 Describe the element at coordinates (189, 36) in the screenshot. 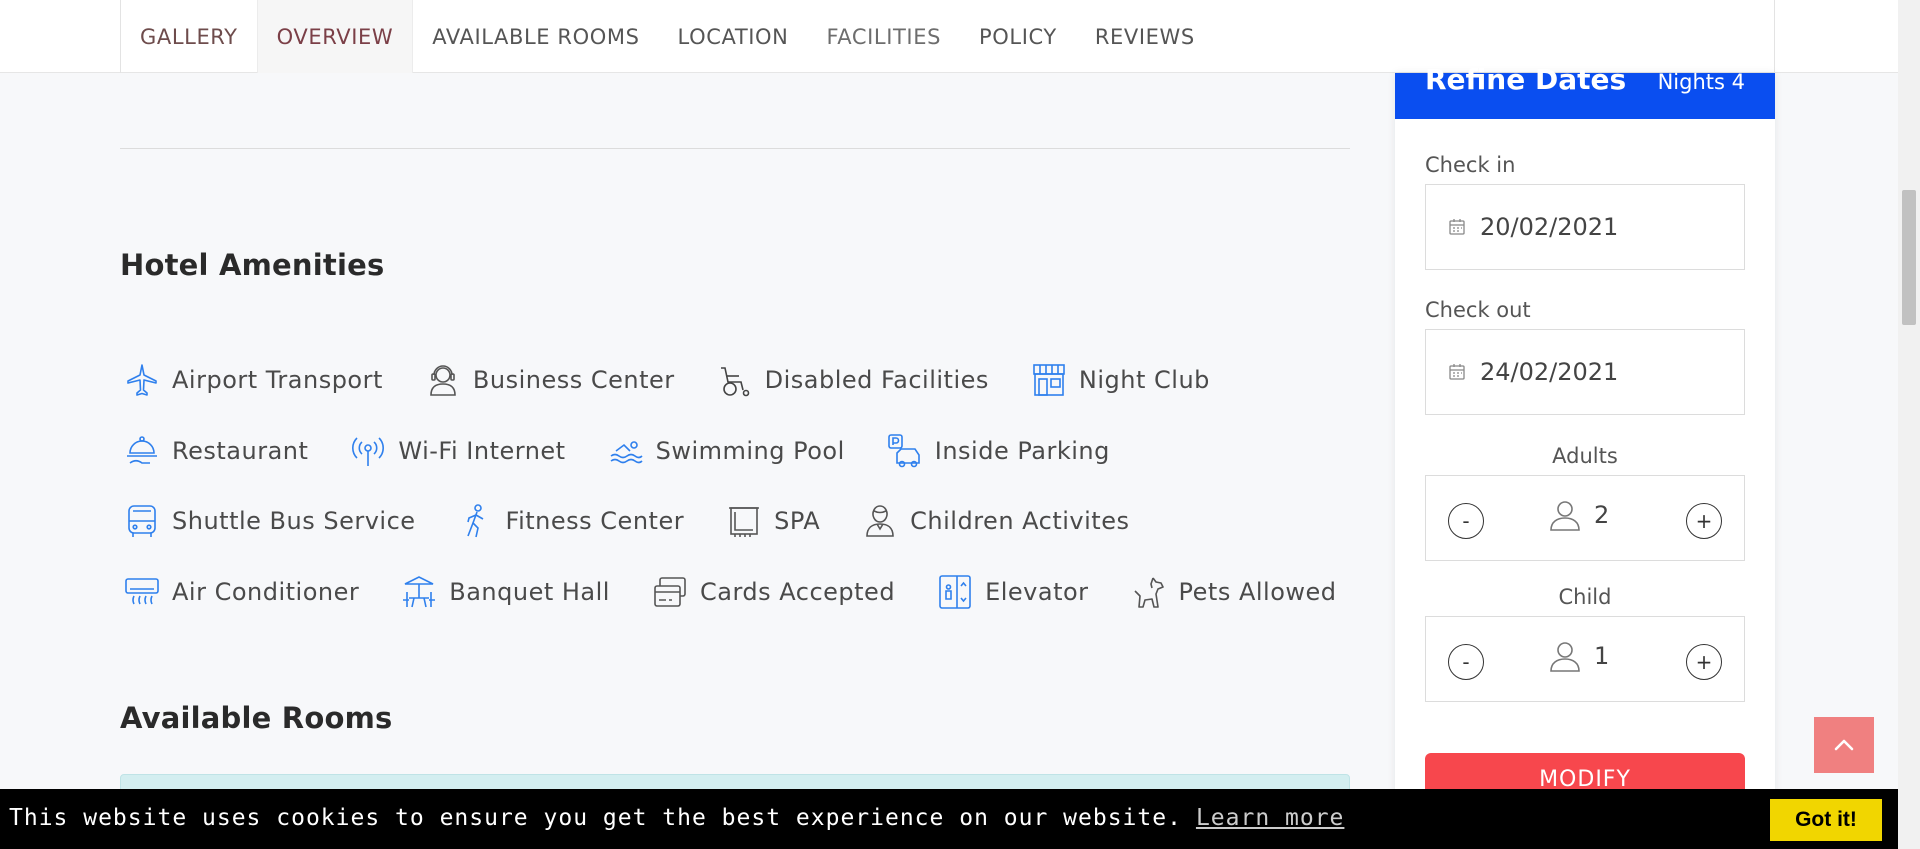

I see `tab-gallery: GALLERY` at that location.